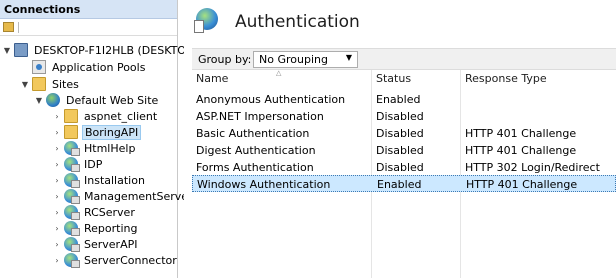  I want to click on connections-toolbar, so click(88, 27).